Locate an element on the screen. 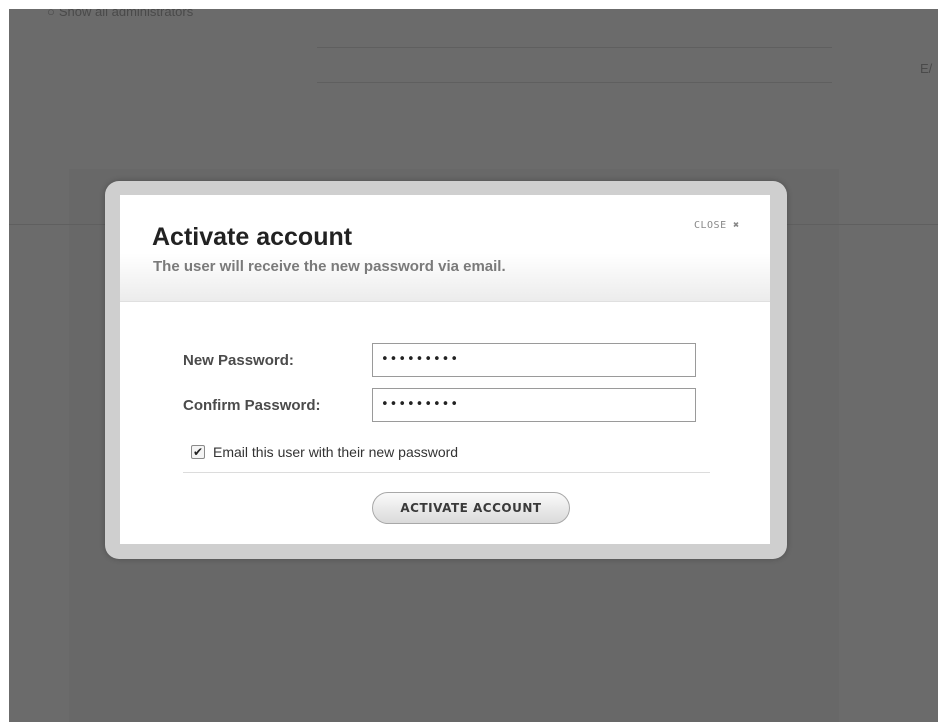 Image resolution: width=938 pixels, height=722 pixels. confirm-password-input: ••••••••• is located at coordinates (534, 405).